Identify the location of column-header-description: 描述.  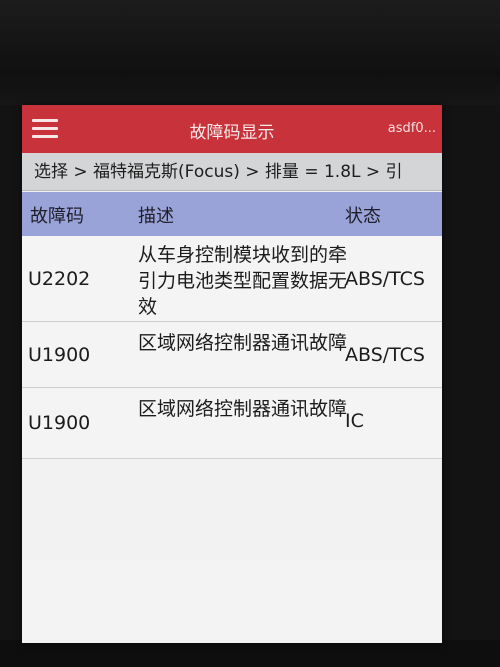
(156, 216).